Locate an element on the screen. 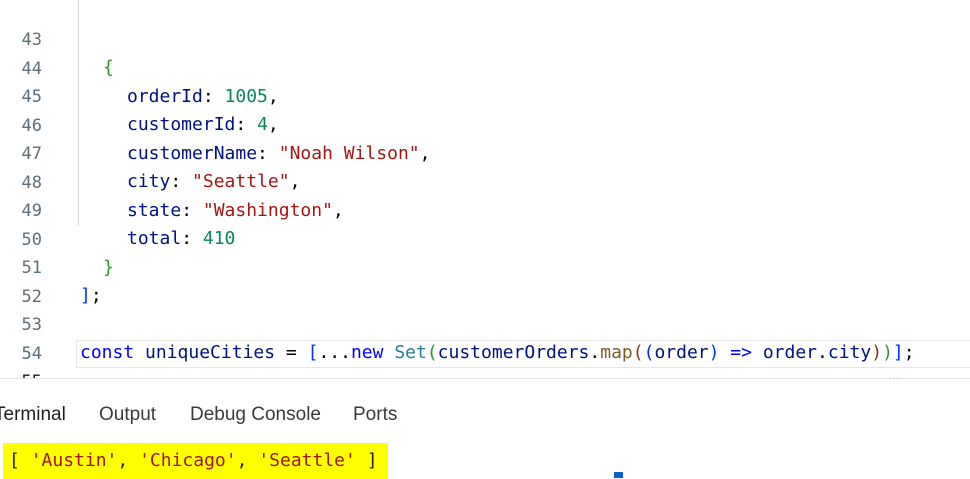 This screenshot has height=479, width=970. output-close: ] is located at coordinates (366, 460).